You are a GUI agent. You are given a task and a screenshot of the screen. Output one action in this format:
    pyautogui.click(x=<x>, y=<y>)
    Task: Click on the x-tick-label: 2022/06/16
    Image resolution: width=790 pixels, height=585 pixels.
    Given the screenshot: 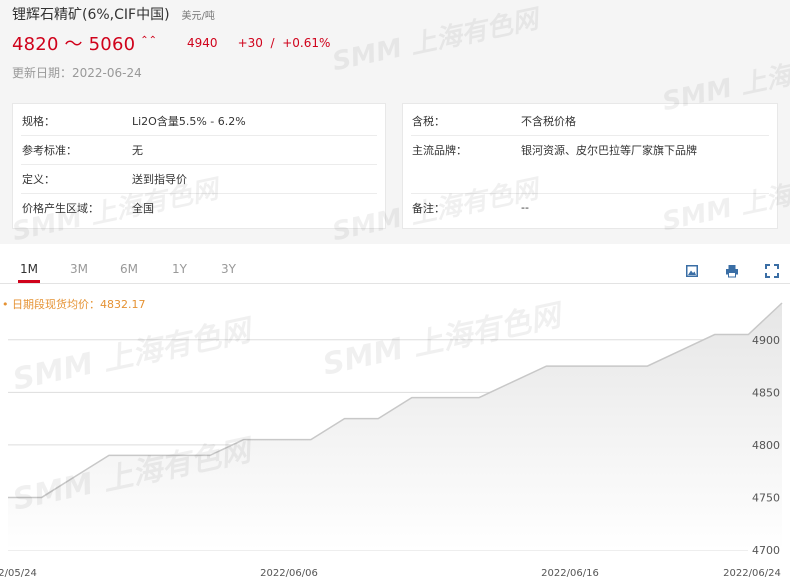 What is the action you would take?
    pyautogui.click(x=570, y=573)
    